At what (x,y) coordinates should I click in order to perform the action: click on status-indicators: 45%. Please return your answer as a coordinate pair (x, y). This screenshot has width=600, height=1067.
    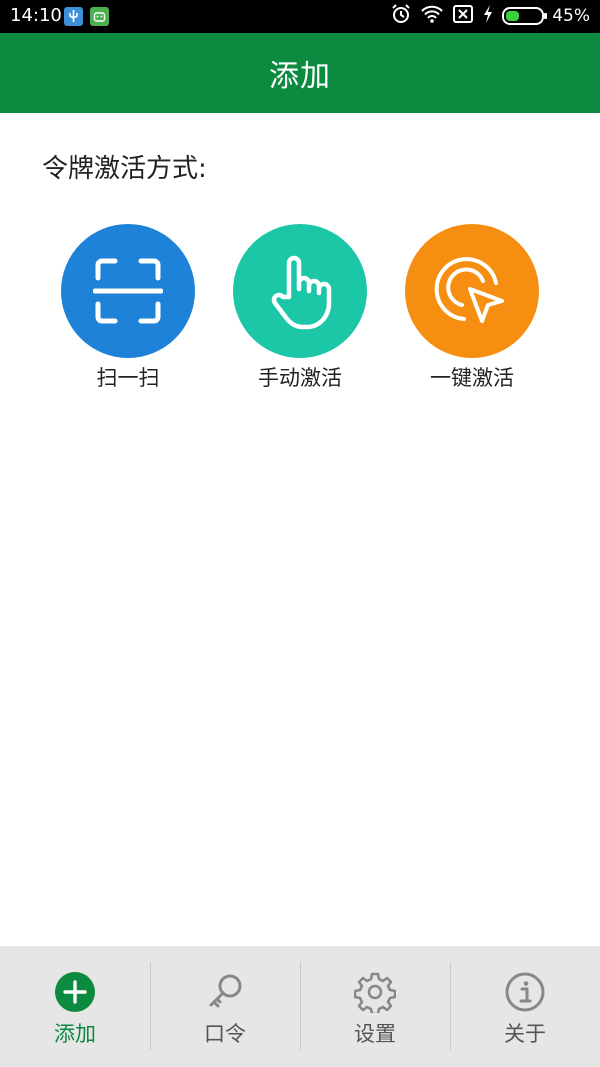
    Looking at the image, I should click on (490, 16).